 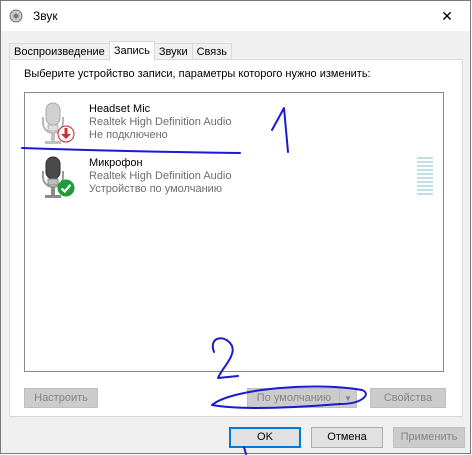 What do you see at coordinates (16, 16) in the screenshot?
I see `speaker-icon` at bounding box center [16, 16].